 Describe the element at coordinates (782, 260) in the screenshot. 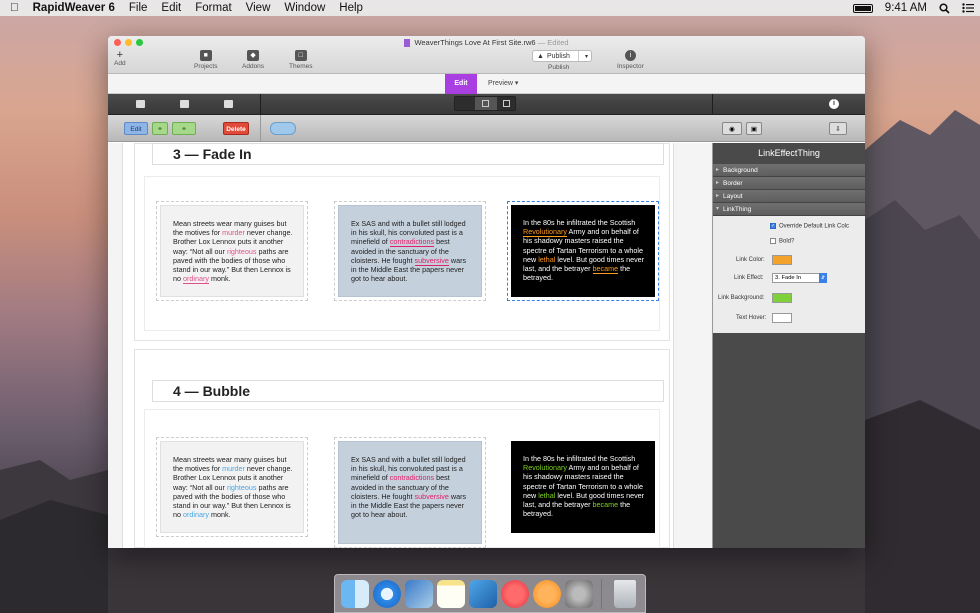

I see `link-color-swatch` at that location.